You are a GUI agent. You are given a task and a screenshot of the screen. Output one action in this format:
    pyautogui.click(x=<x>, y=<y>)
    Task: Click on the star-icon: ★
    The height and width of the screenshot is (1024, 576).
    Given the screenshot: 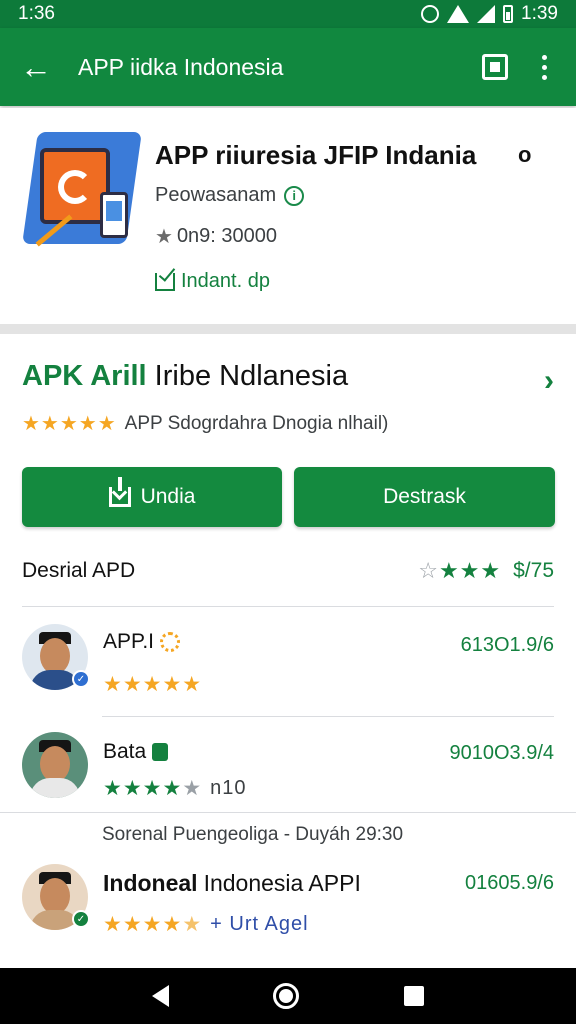 What is the action you would take?
    pyautogui.click(x=164, y=237)
    